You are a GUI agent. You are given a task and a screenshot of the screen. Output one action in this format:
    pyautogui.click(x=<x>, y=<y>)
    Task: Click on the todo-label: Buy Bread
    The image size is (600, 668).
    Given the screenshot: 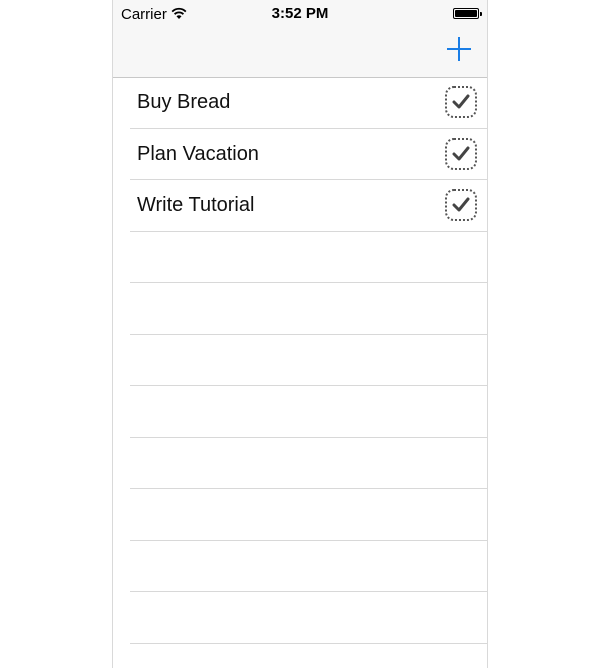 What is the action you would take?
    pyautogui.click(x=184, y=102)
    